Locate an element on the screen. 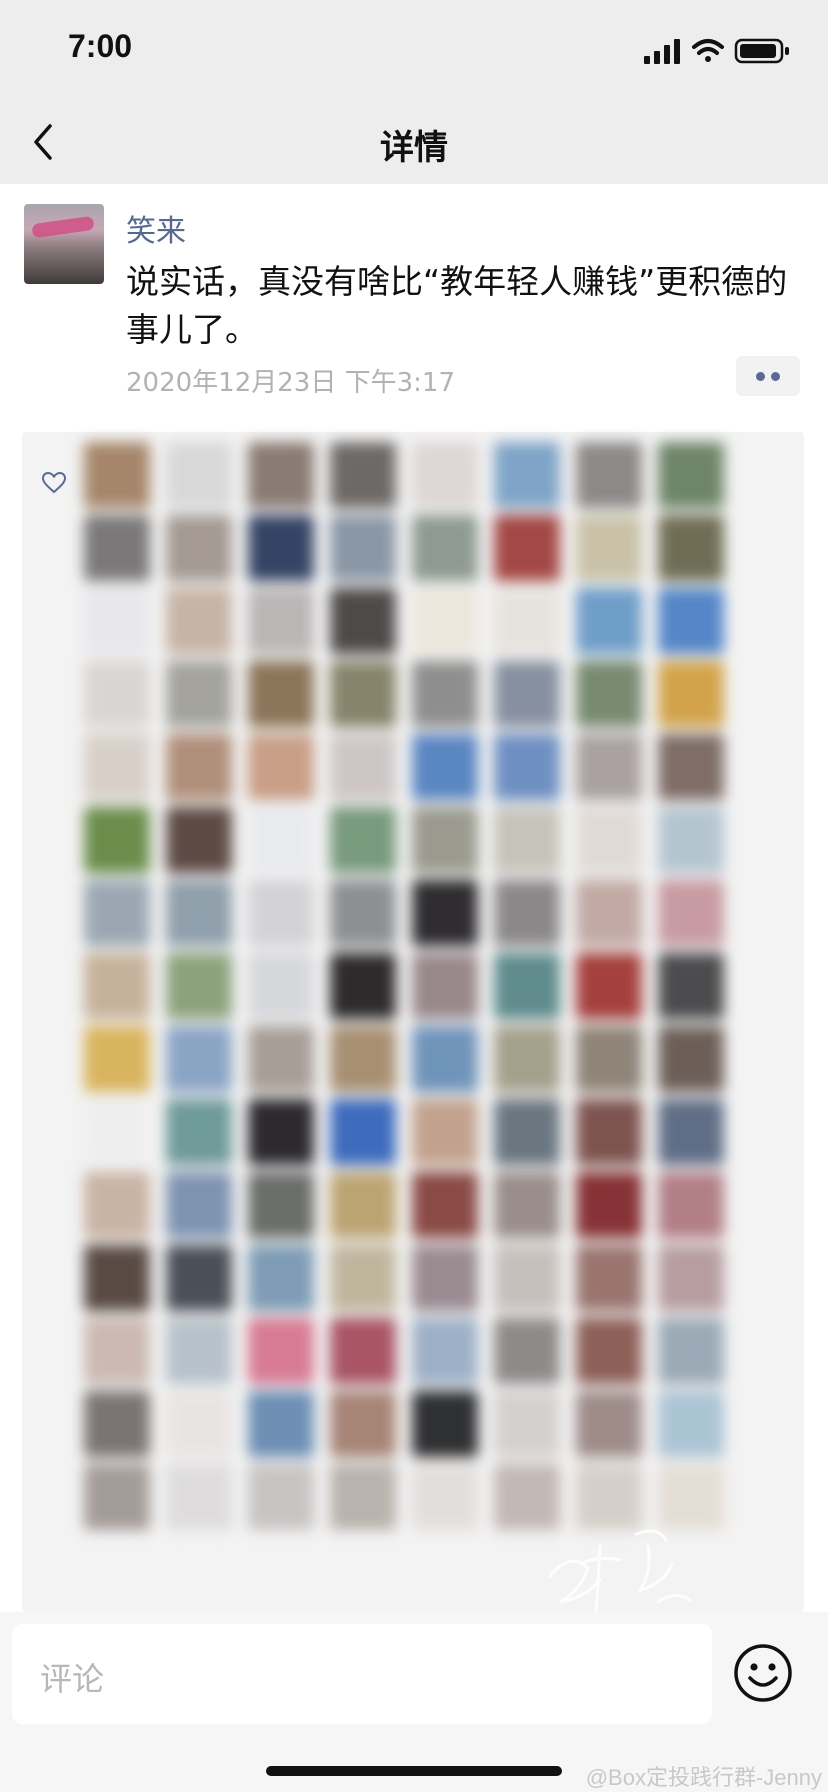  emoji-button is located at coordinates (763, 1673).